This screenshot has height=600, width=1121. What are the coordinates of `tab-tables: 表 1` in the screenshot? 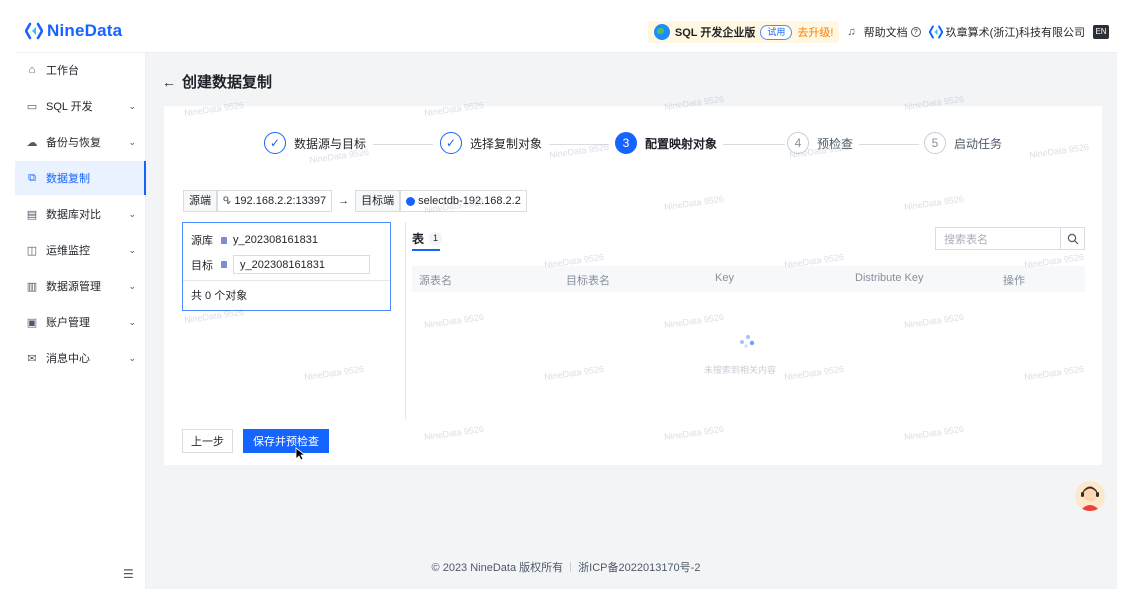 It's located at (427, 238).